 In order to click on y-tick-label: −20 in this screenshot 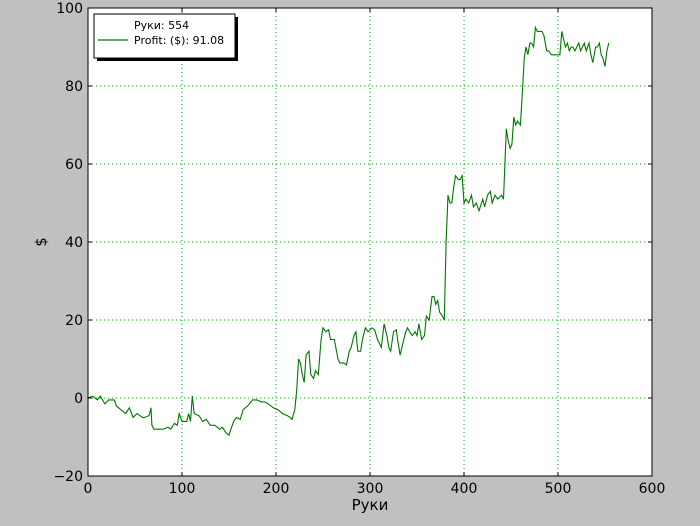, I will do `click(68, 477)`.